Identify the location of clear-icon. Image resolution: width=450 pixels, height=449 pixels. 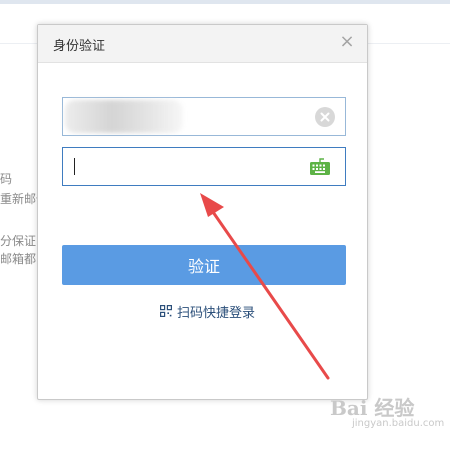
(325, 117).